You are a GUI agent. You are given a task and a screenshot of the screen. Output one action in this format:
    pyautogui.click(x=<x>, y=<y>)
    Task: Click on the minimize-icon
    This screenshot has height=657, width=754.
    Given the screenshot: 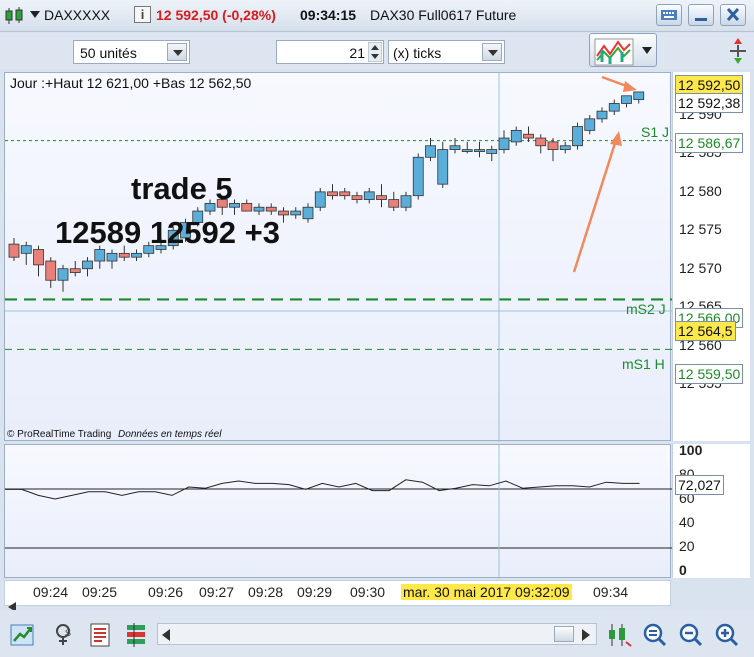 What is the action you would take?
    pyautogui.click(x=701, y=19)
    